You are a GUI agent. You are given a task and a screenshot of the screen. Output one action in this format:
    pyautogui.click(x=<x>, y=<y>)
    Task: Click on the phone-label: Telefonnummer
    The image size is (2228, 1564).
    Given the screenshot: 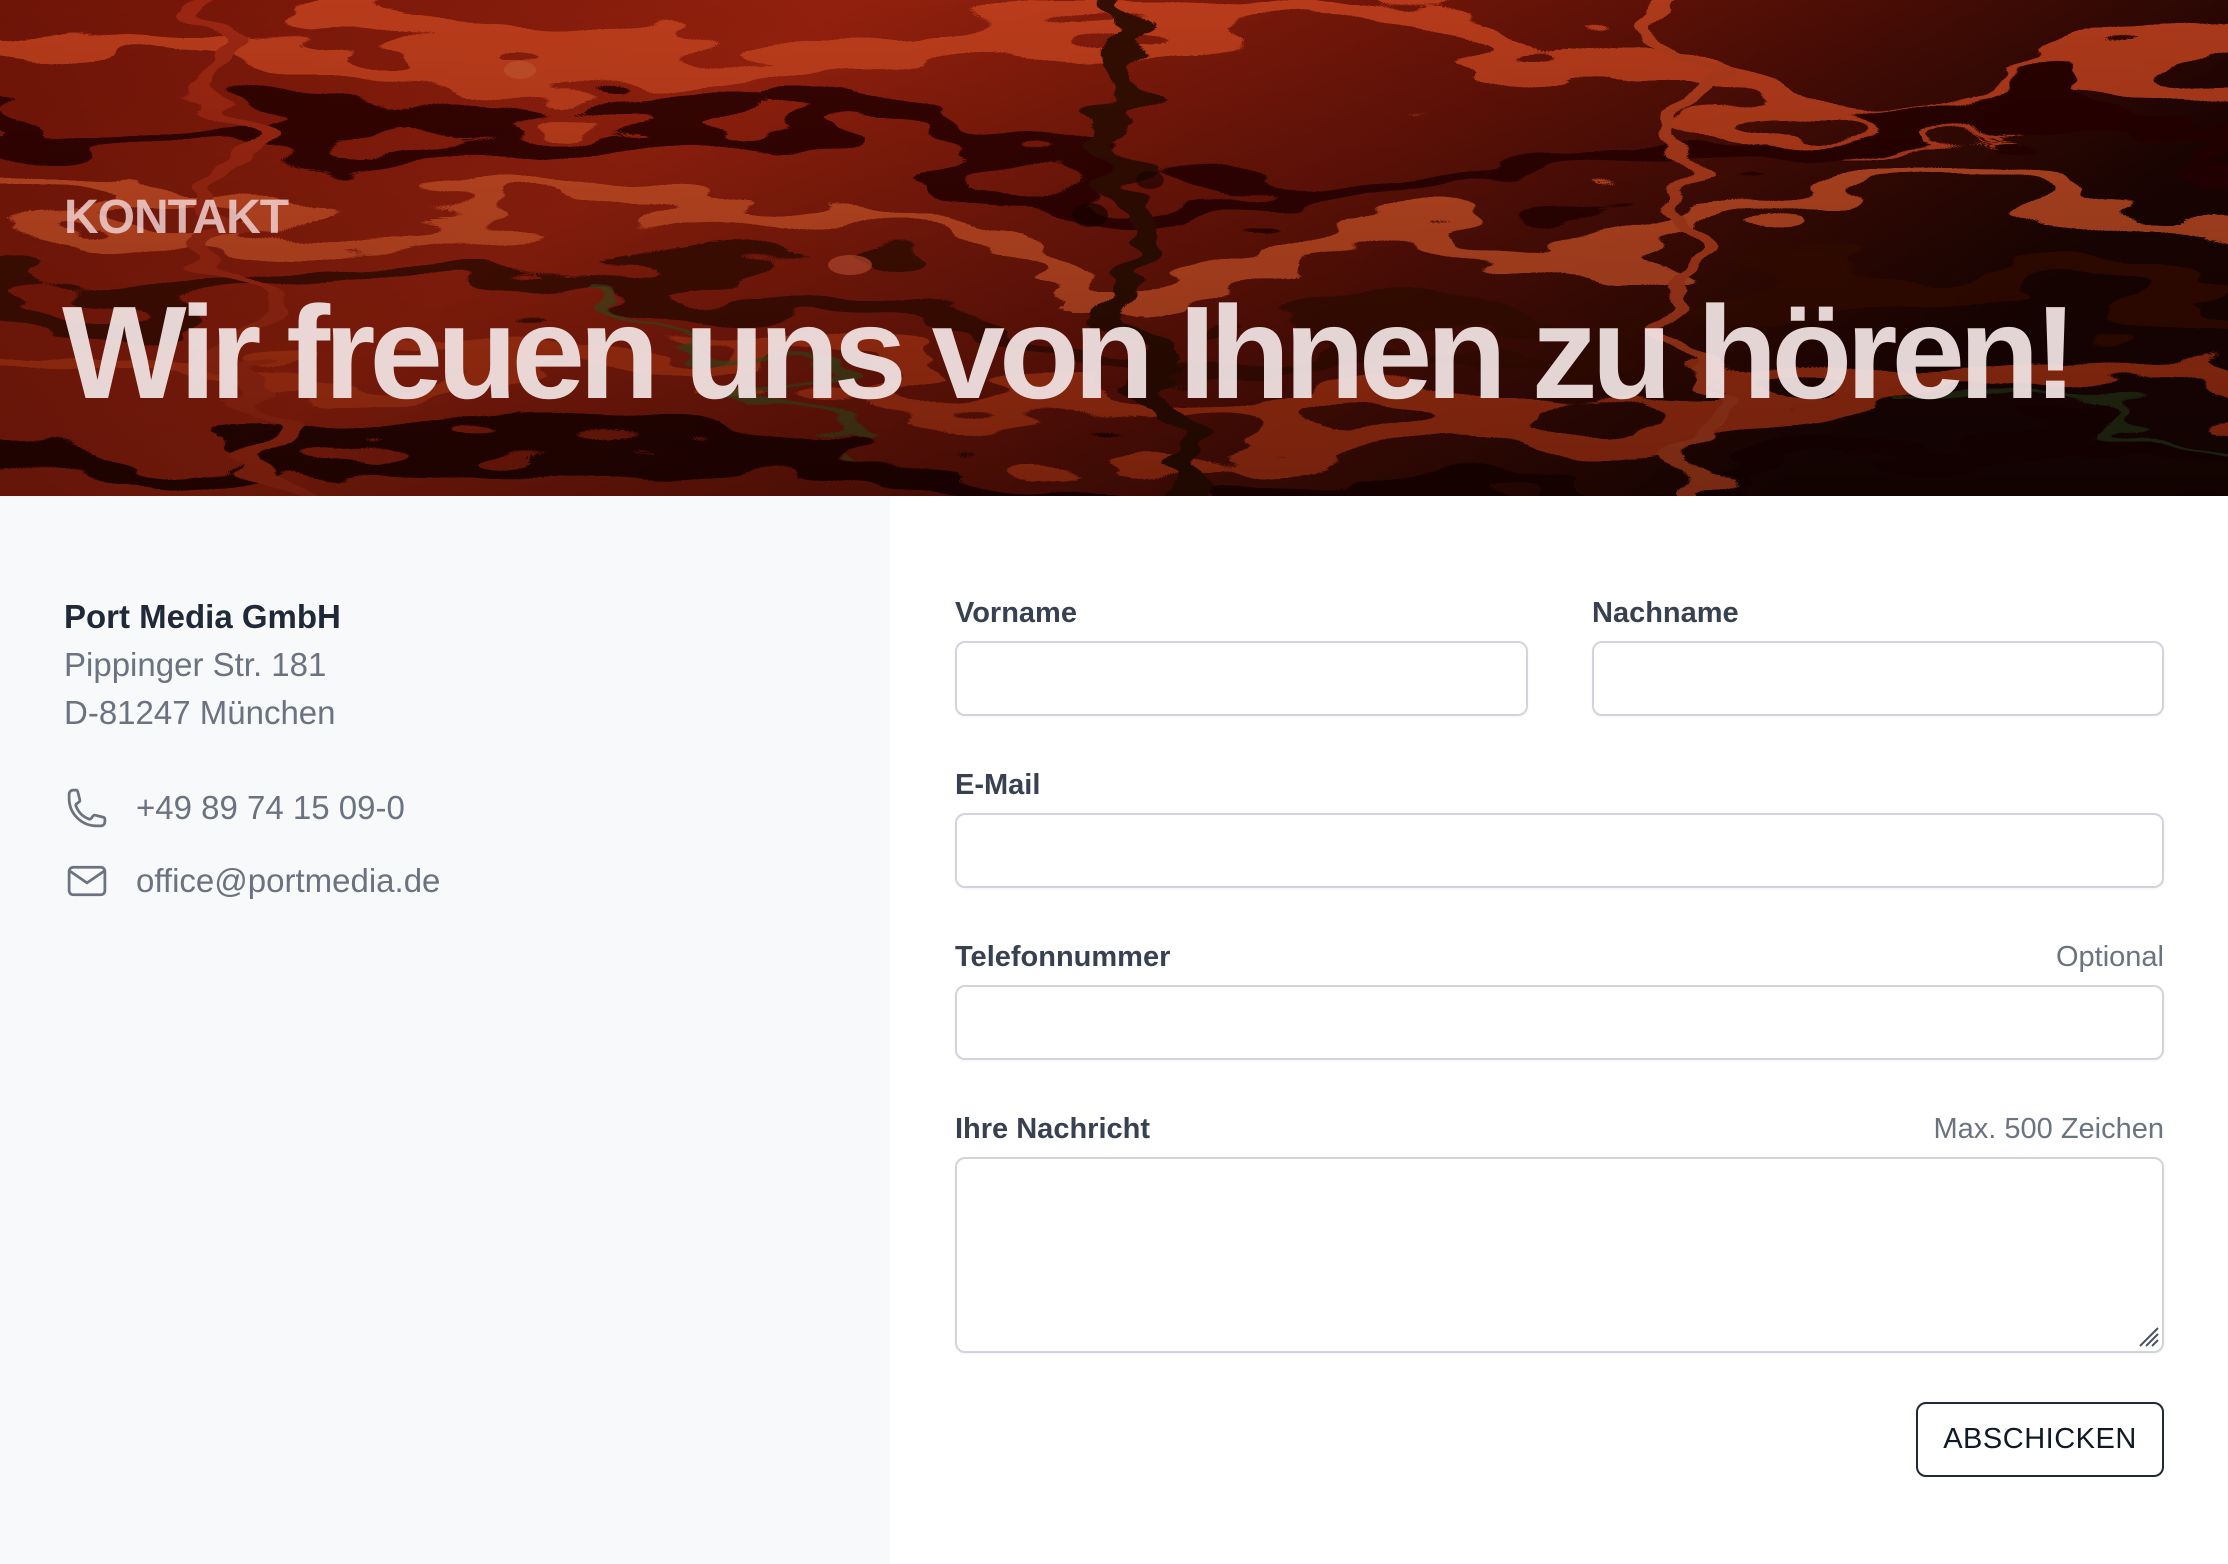 What is the action you would take?
    pyautogui.click(x=1063, y=957)
    